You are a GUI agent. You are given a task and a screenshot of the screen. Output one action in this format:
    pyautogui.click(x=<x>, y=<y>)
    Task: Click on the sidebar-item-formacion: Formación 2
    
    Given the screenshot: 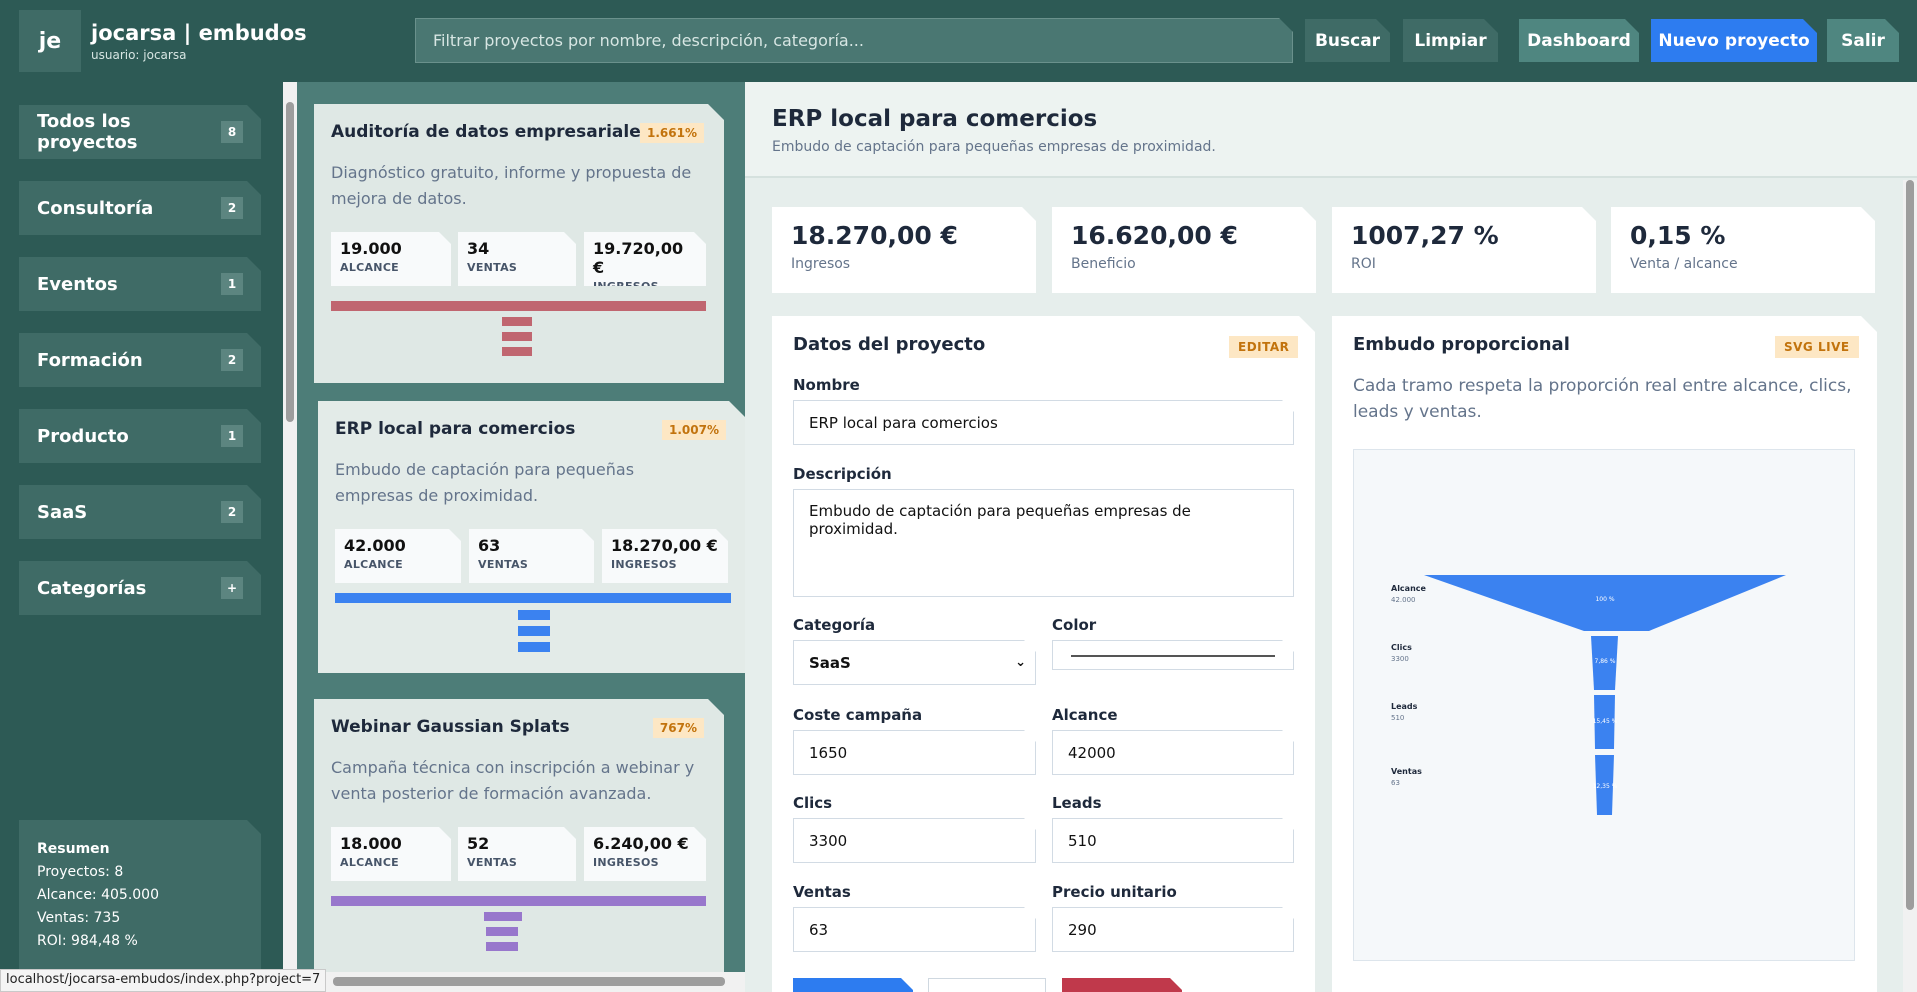 What is the action you would take?
    pyautogui.click(x=140, y=360)
    